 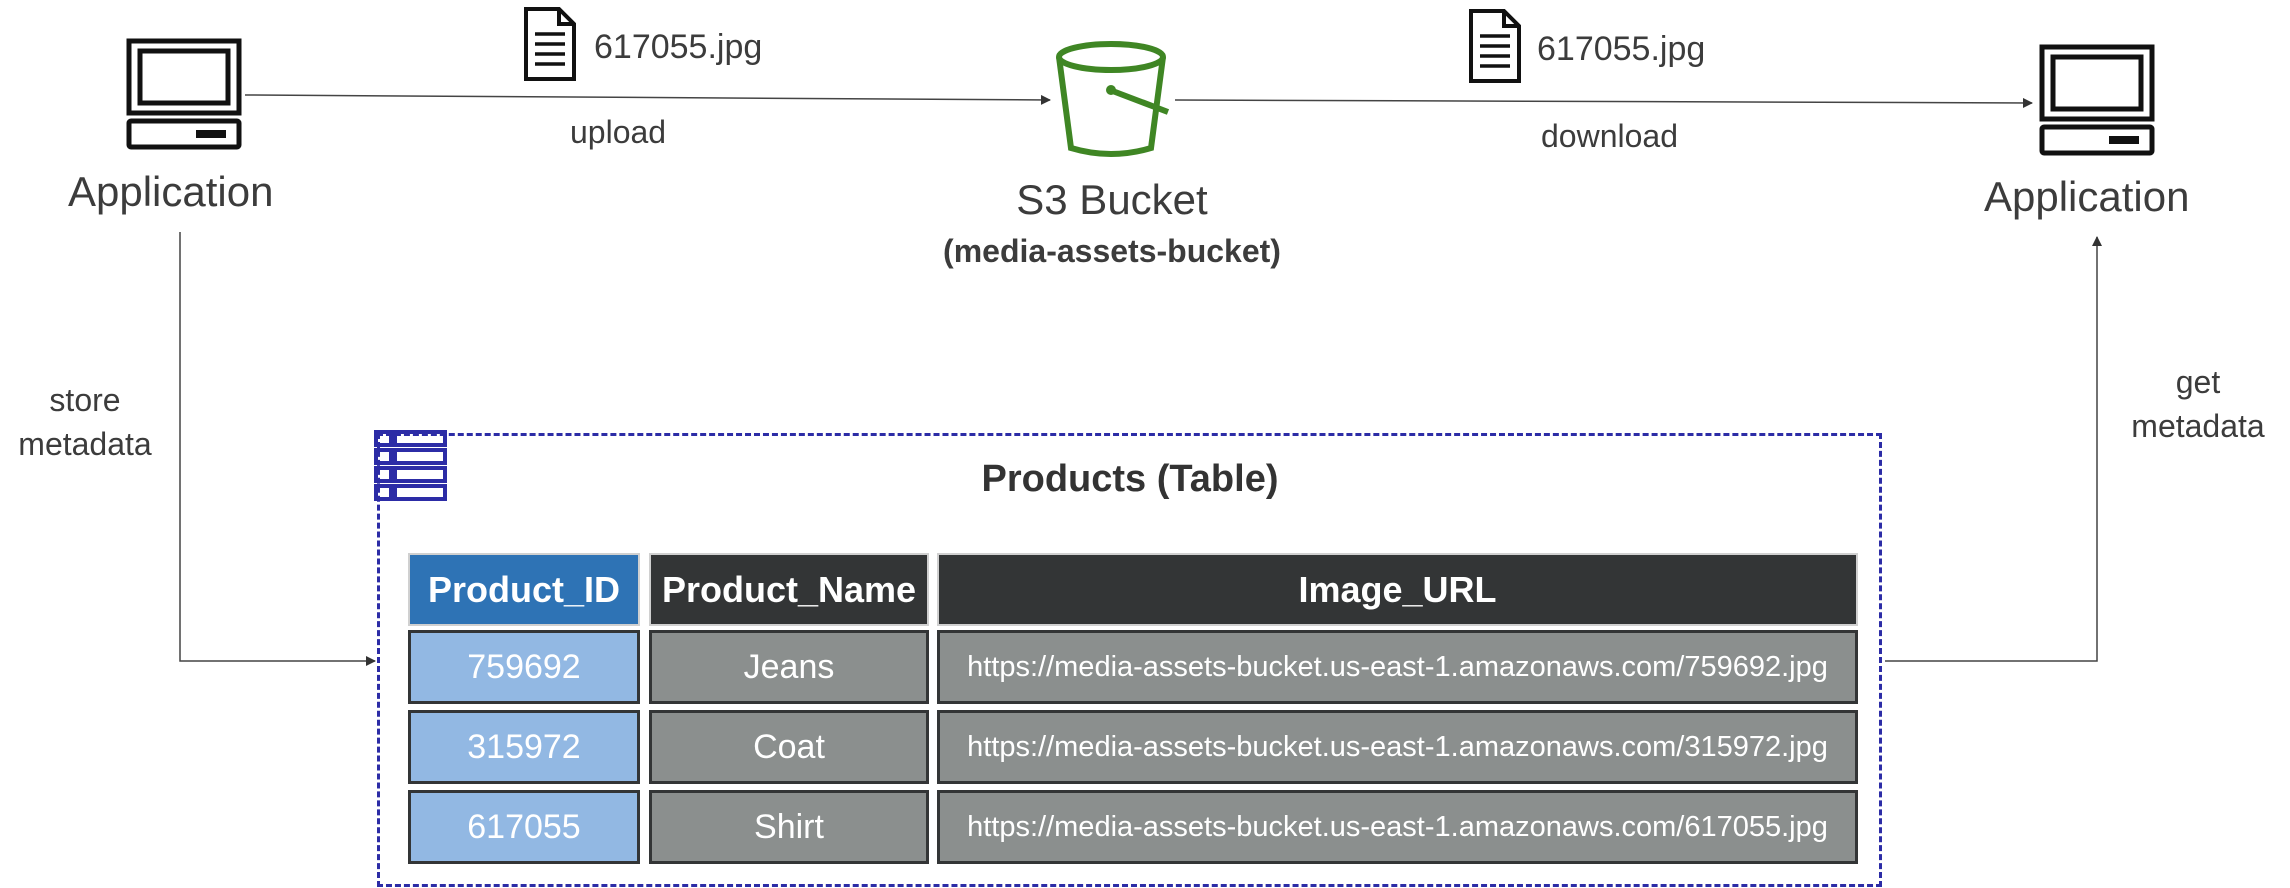 I want to click on right-application-label: Application, so click(x=2087, y=196).